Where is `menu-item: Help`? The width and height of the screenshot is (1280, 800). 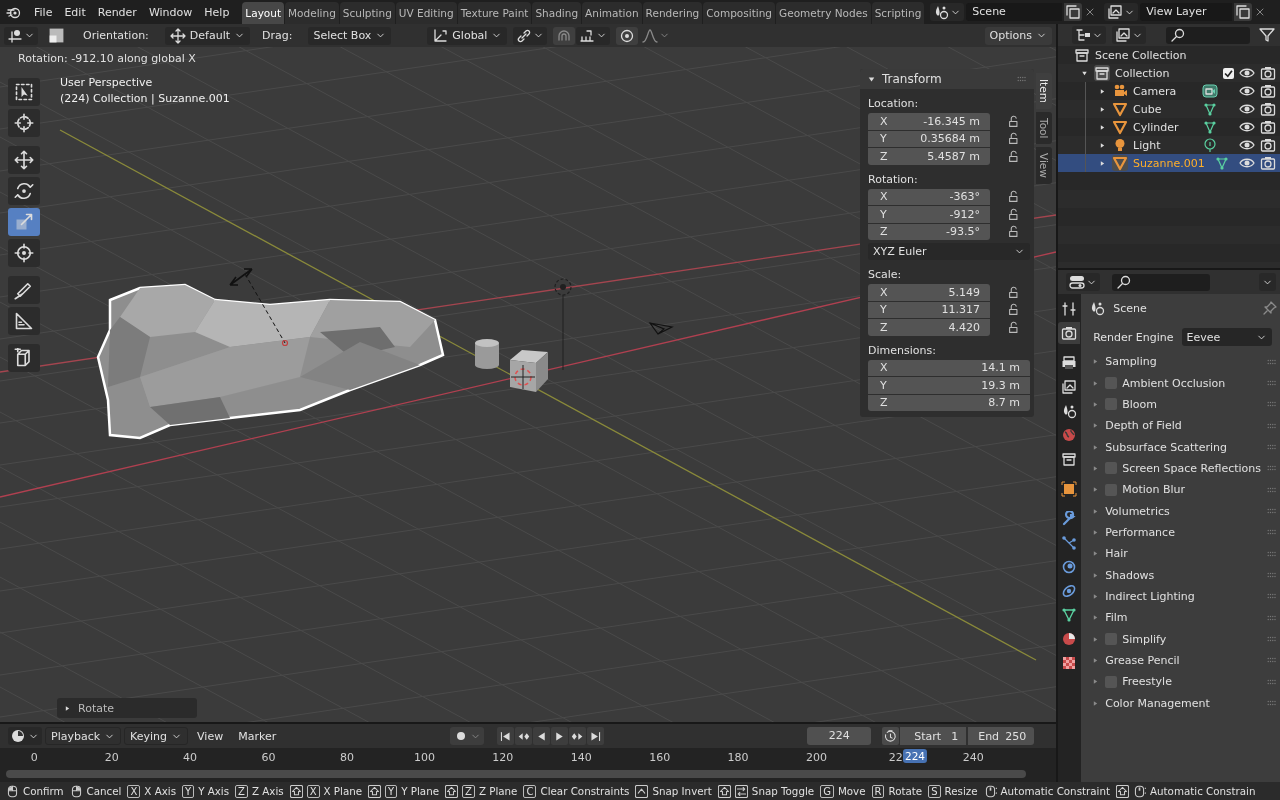
menu-item: Help is located at coordinates (217, 12).